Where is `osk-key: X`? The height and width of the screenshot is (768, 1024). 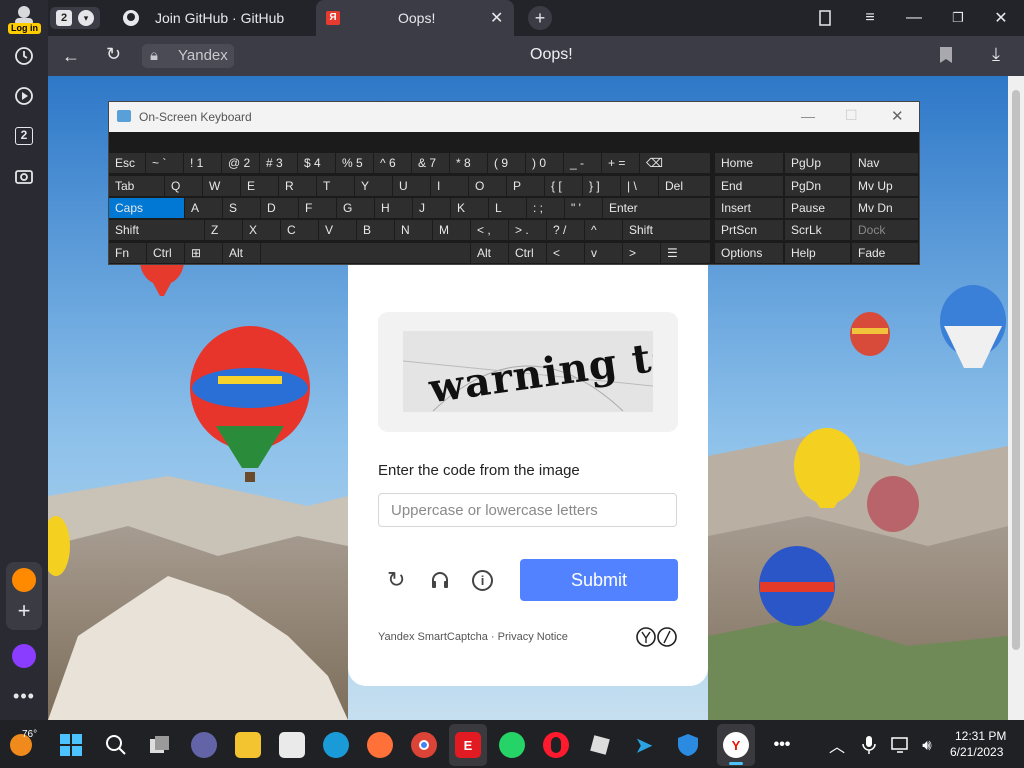 osk-key: X is located at coordinates (261, 230).